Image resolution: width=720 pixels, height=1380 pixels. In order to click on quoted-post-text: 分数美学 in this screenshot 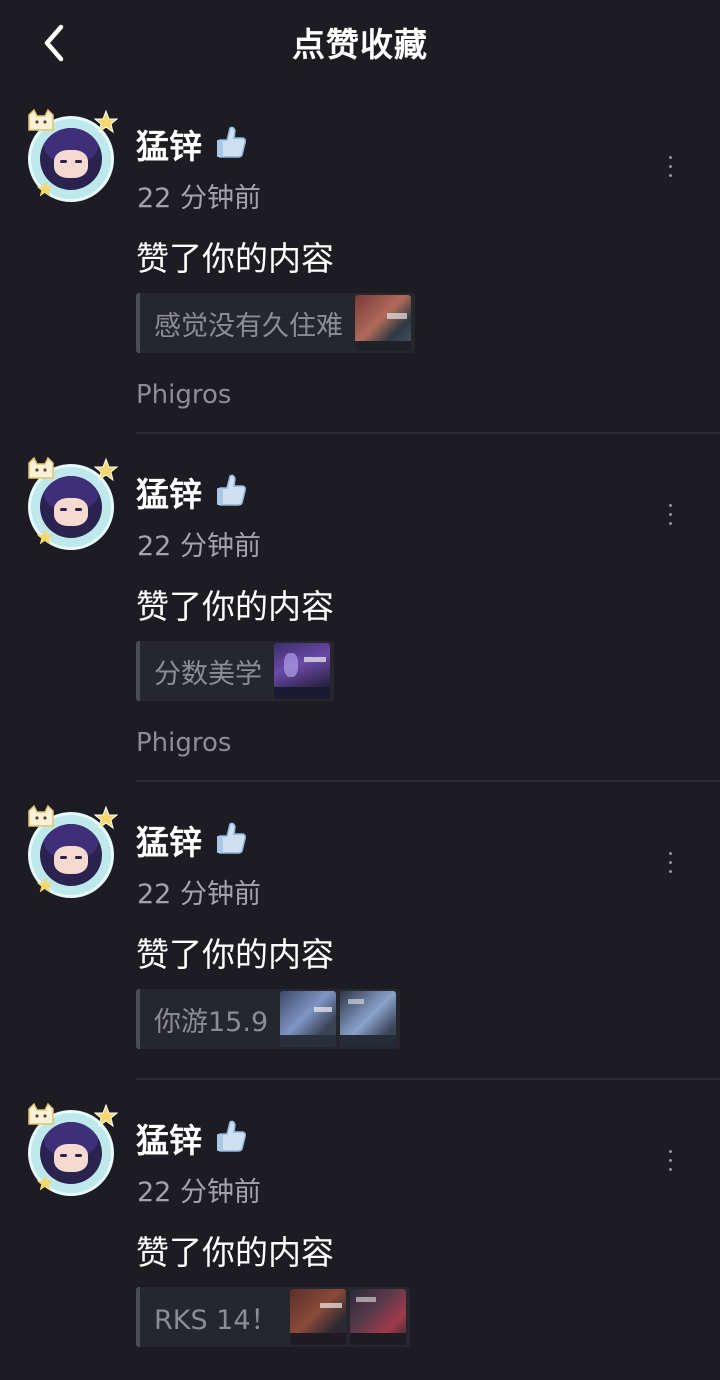, I will do `click(208, 674)`.